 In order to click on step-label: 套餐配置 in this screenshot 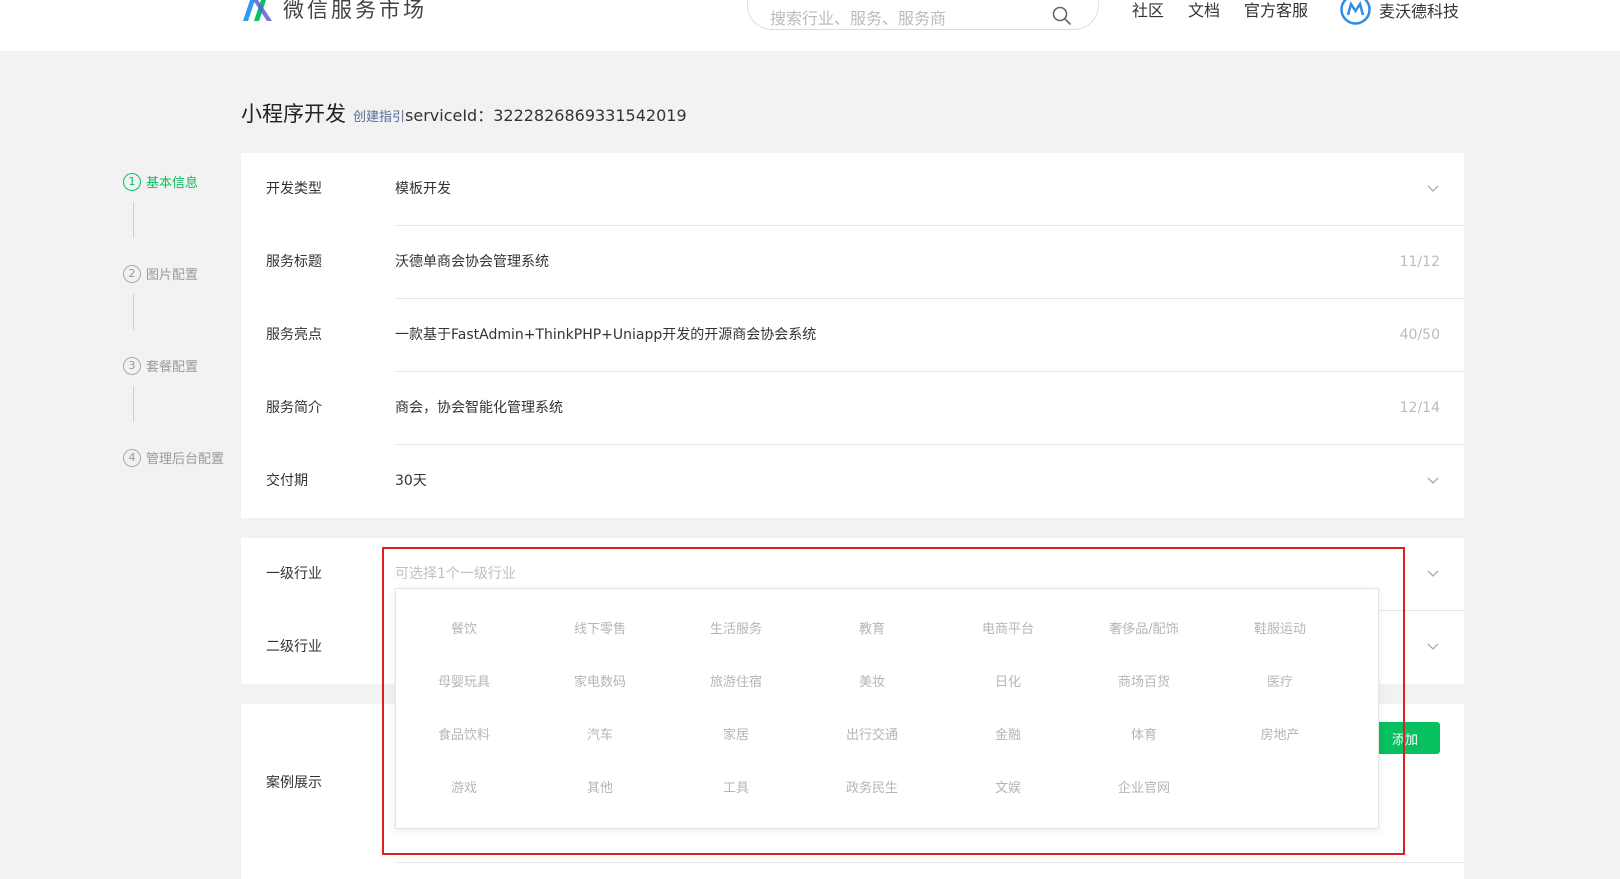, I will do `click(172, 367)`.